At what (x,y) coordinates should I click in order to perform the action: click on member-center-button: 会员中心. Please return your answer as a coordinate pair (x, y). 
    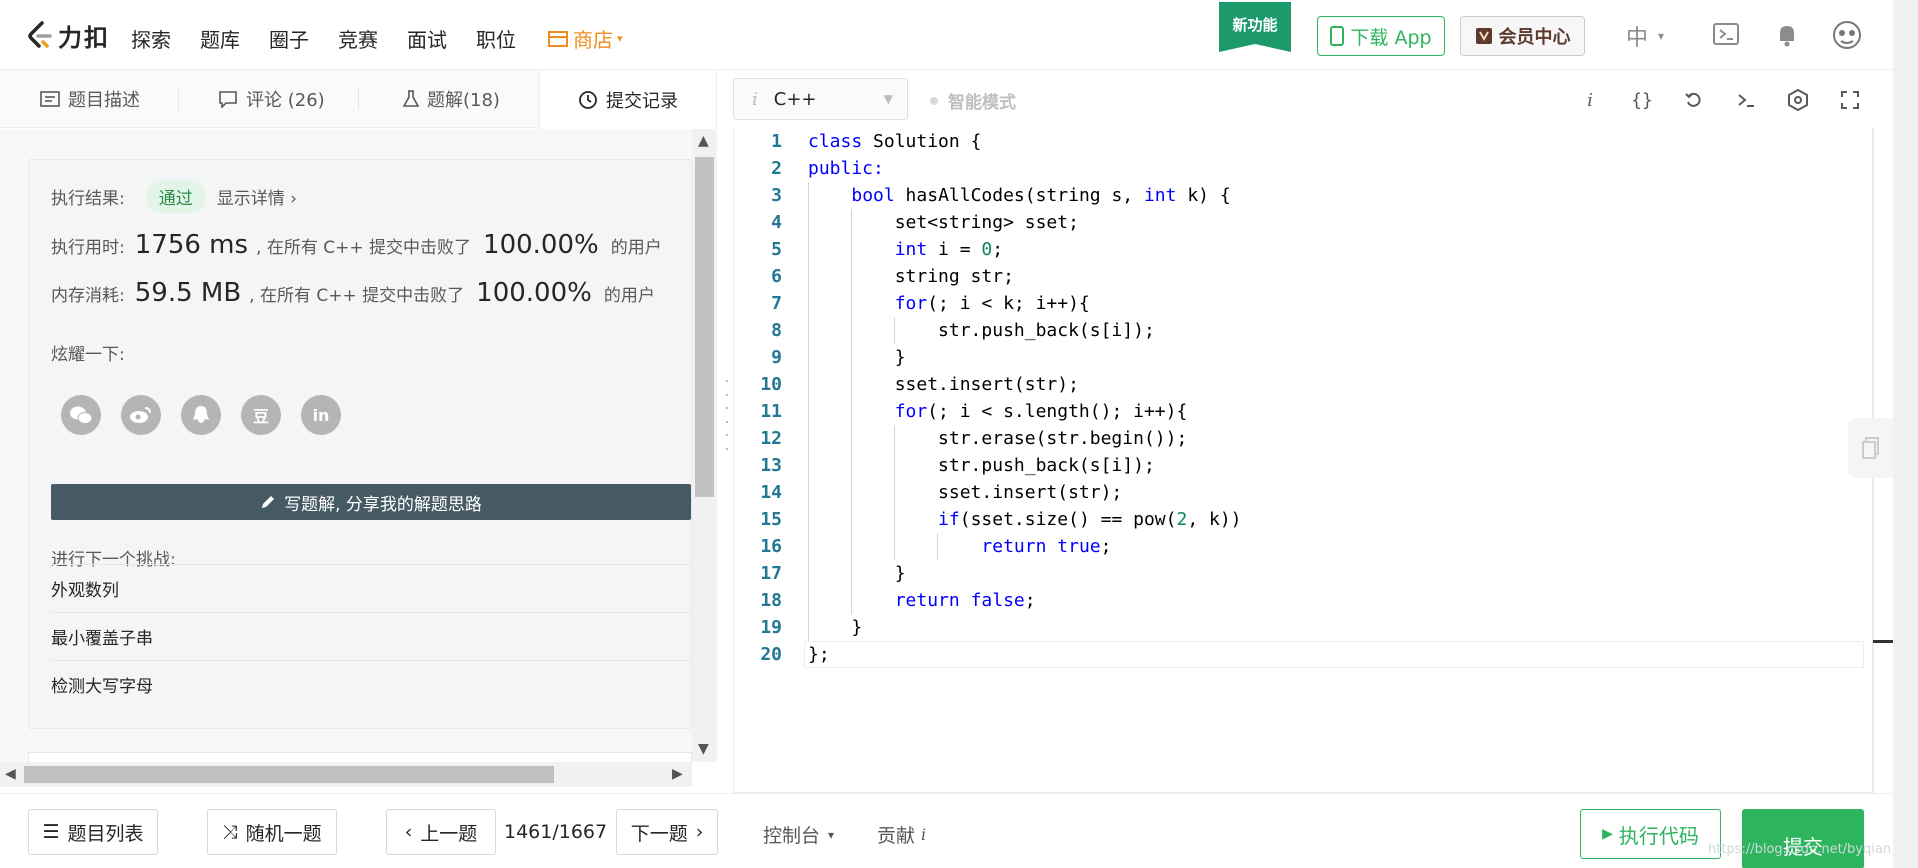
    Looking at the image, I should click on (1522, 36).